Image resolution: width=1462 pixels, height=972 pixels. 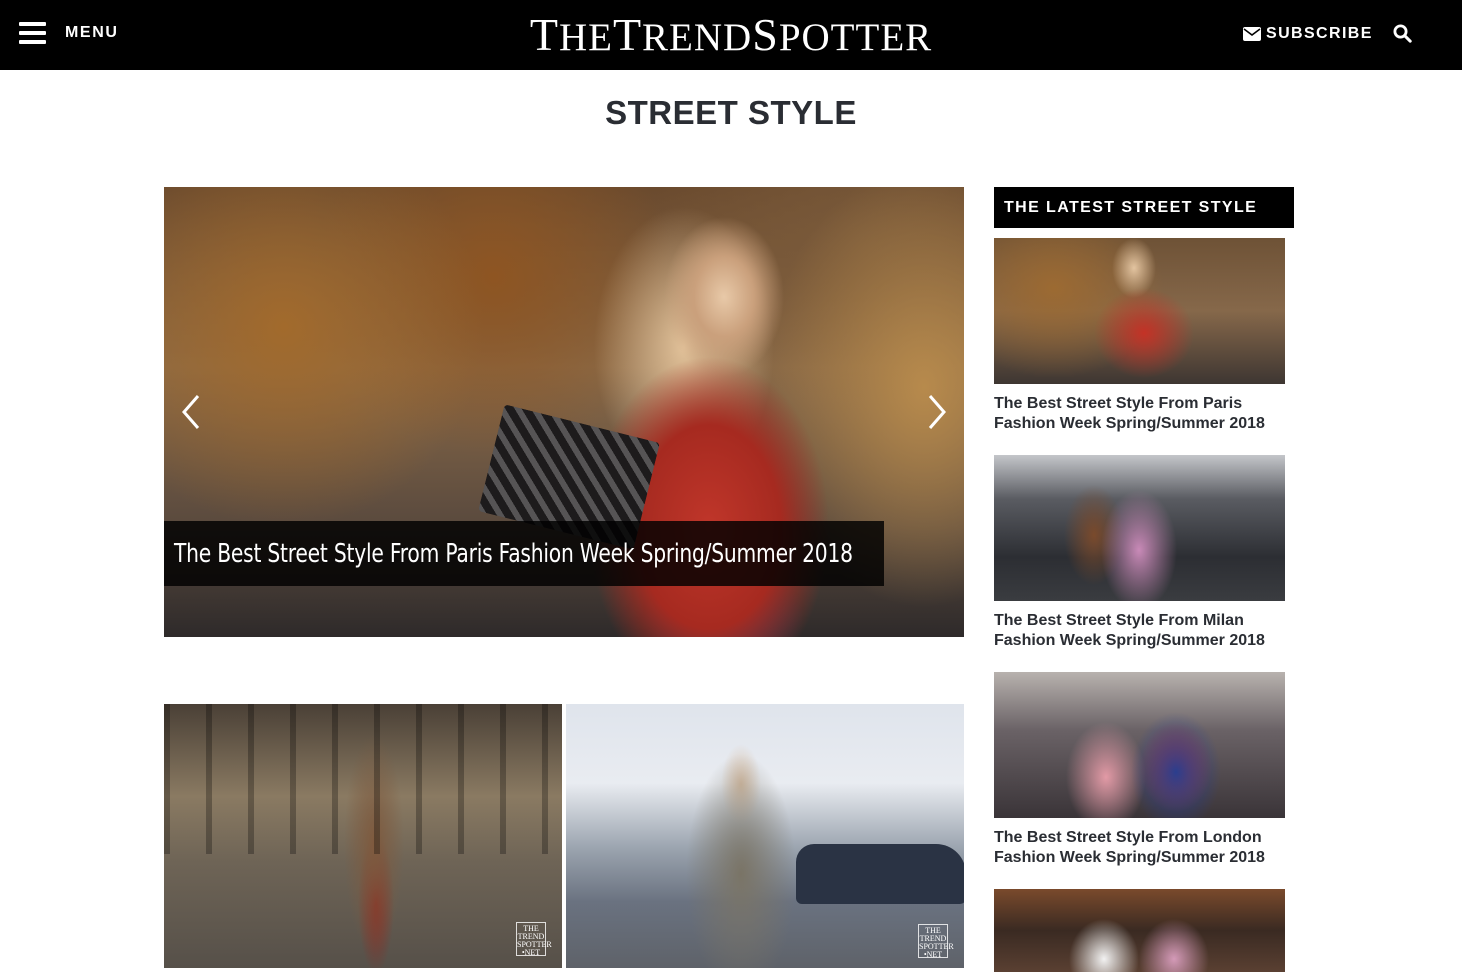 I want to click on search-button, so click(x=1402, y=36).